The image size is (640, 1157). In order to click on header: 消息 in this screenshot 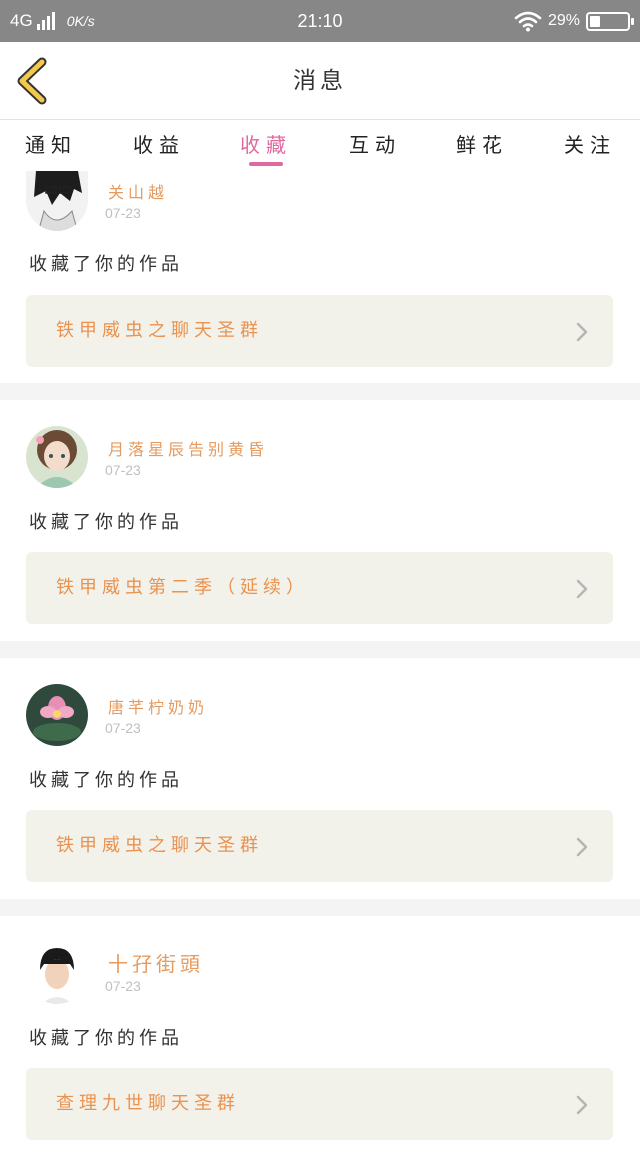, I will do `click(320, 81)`.